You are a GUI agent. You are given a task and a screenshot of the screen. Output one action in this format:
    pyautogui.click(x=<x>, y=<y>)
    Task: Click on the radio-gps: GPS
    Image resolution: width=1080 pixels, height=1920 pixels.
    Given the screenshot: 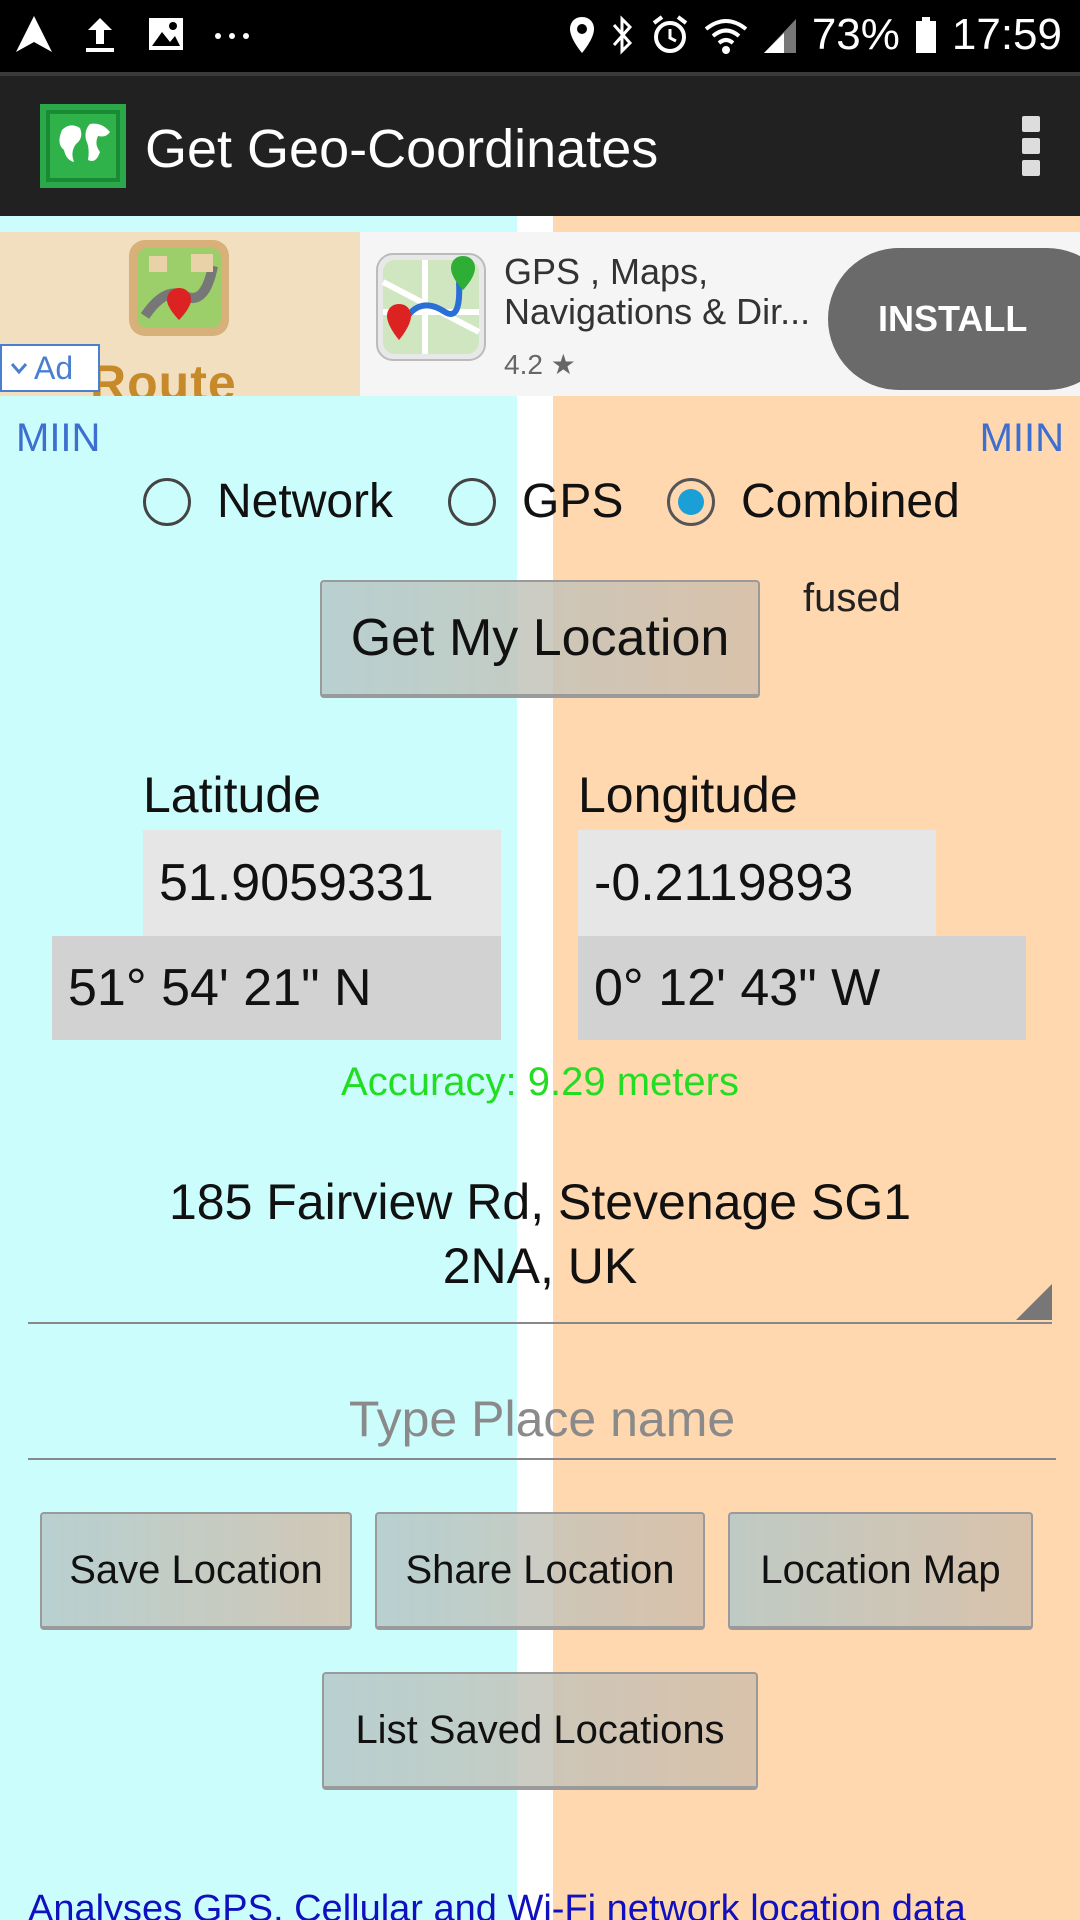 What is the action you would take?
    pyautogui.click(x=535, y=501)
    